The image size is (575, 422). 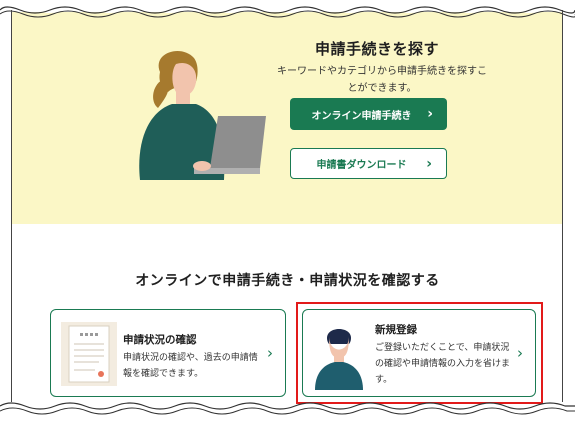 I want to click on download-form-label: 申請書ダウンロード, so click(x=361, y=165).